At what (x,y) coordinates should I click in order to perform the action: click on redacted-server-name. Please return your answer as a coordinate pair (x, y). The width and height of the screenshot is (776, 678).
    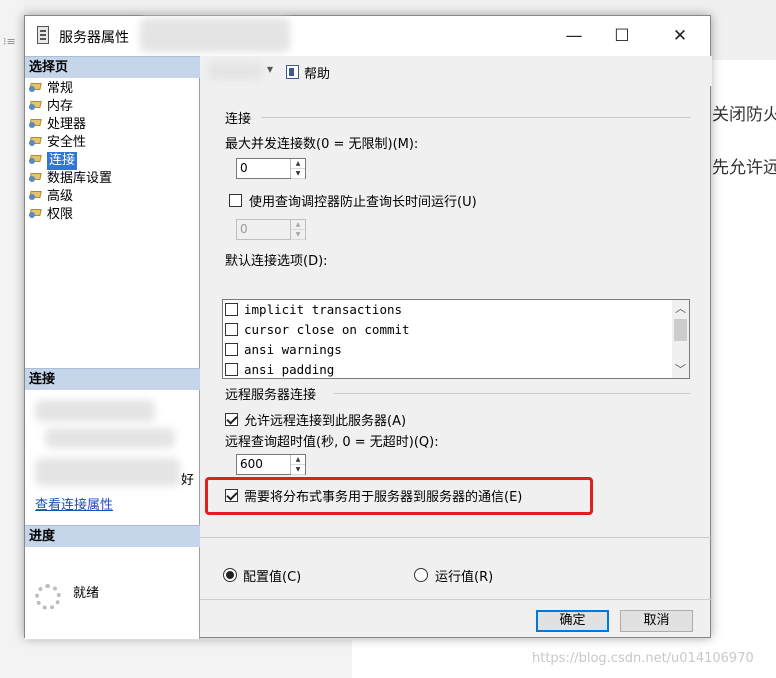
    Looking at the image, I should click on (215, 35).